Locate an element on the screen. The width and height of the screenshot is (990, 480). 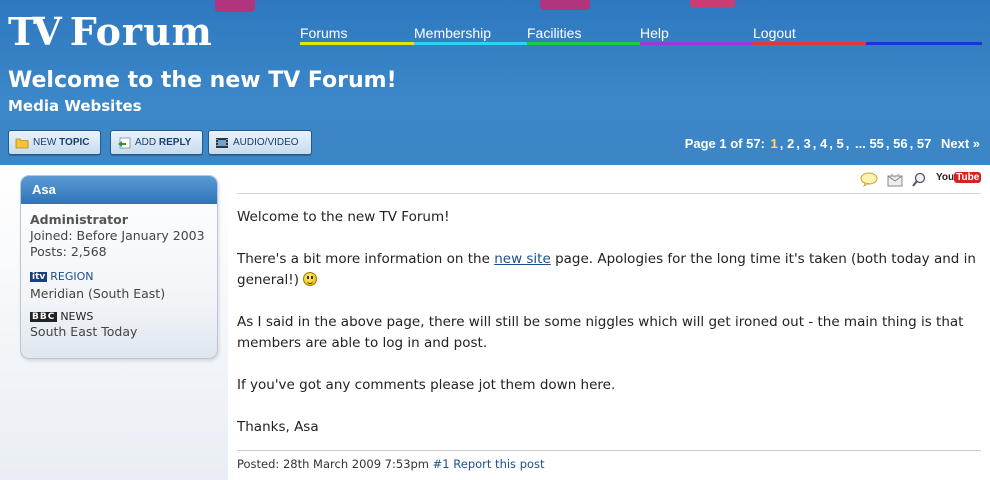
audio-video-button: AUDIO/VIDEO is located at coordinates (260, 142).